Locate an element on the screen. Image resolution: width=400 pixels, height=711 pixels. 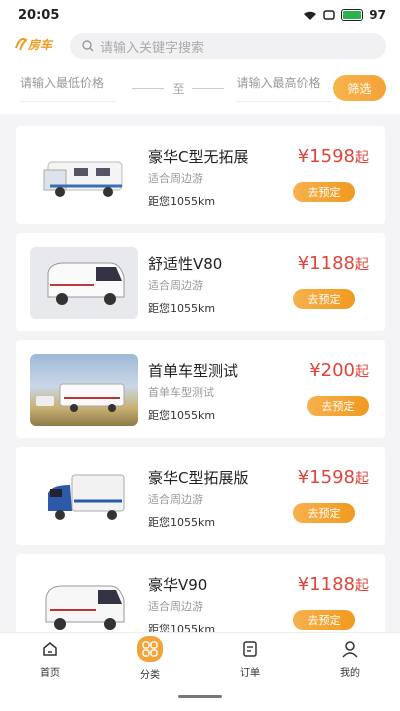
tab-category-label: 分类 is located at coordinates (150, 675).